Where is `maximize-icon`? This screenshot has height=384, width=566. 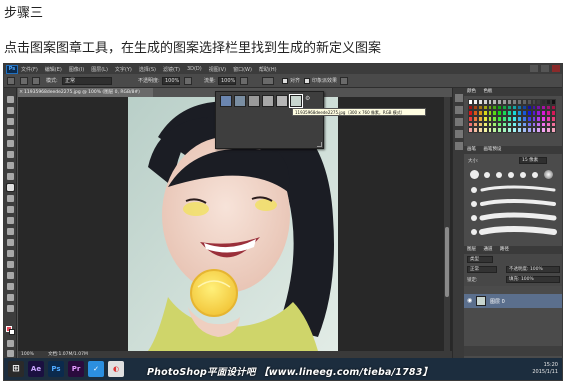 maximize-icon is located at coordinates (545, 68).